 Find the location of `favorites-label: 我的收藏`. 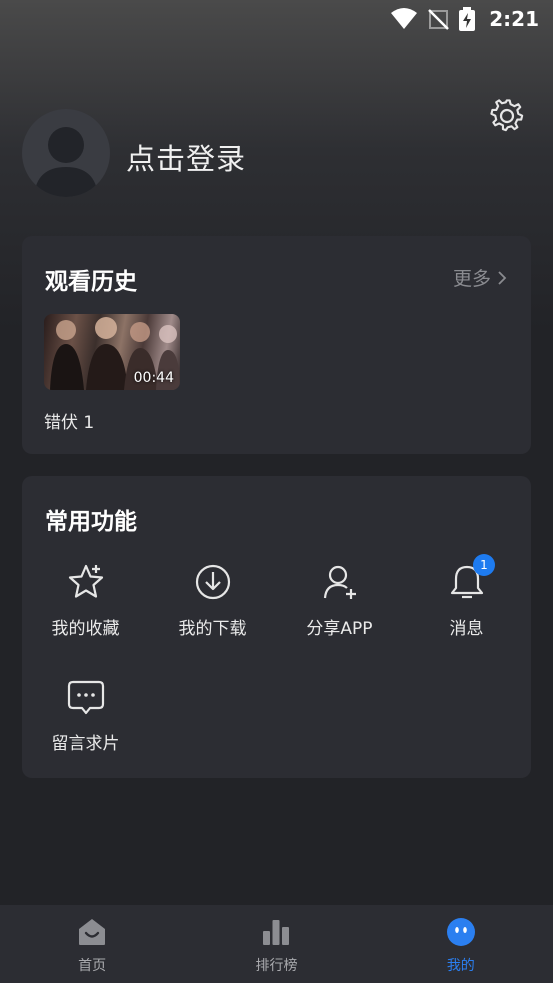

favorites-label: 我的收藏 is located at coordinates (85, 629).